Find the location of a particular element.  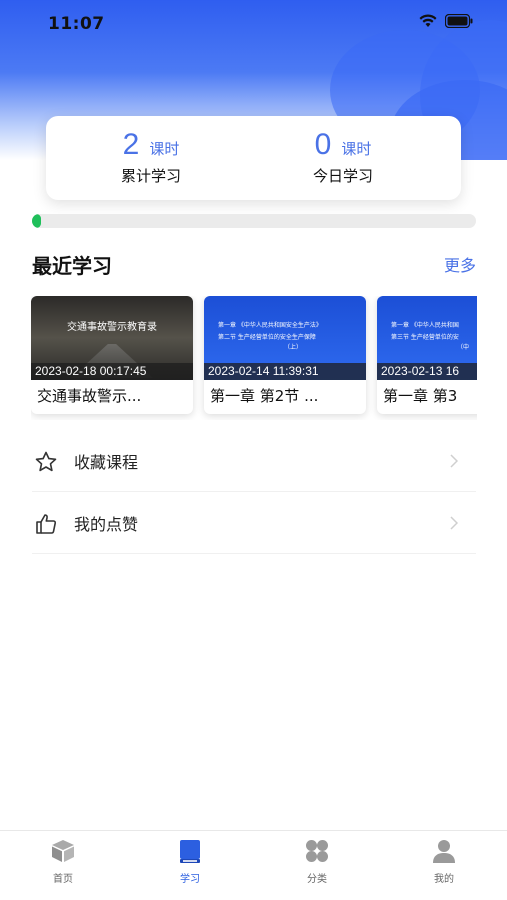

more-link: 更多 is located at coordinates (460, 264).